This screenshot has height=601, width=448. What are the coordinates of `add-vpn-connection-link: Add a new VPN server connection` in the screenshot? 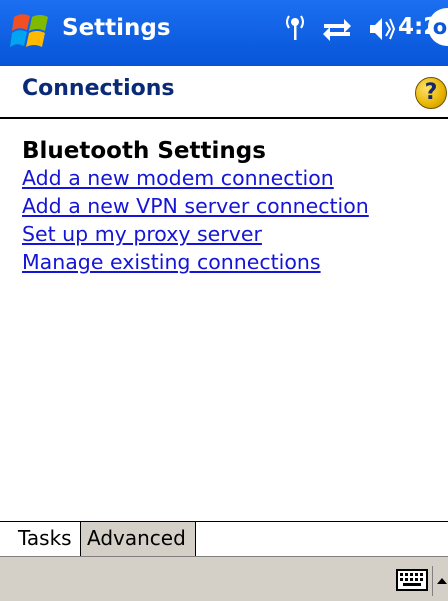 It's located at (227, 206).